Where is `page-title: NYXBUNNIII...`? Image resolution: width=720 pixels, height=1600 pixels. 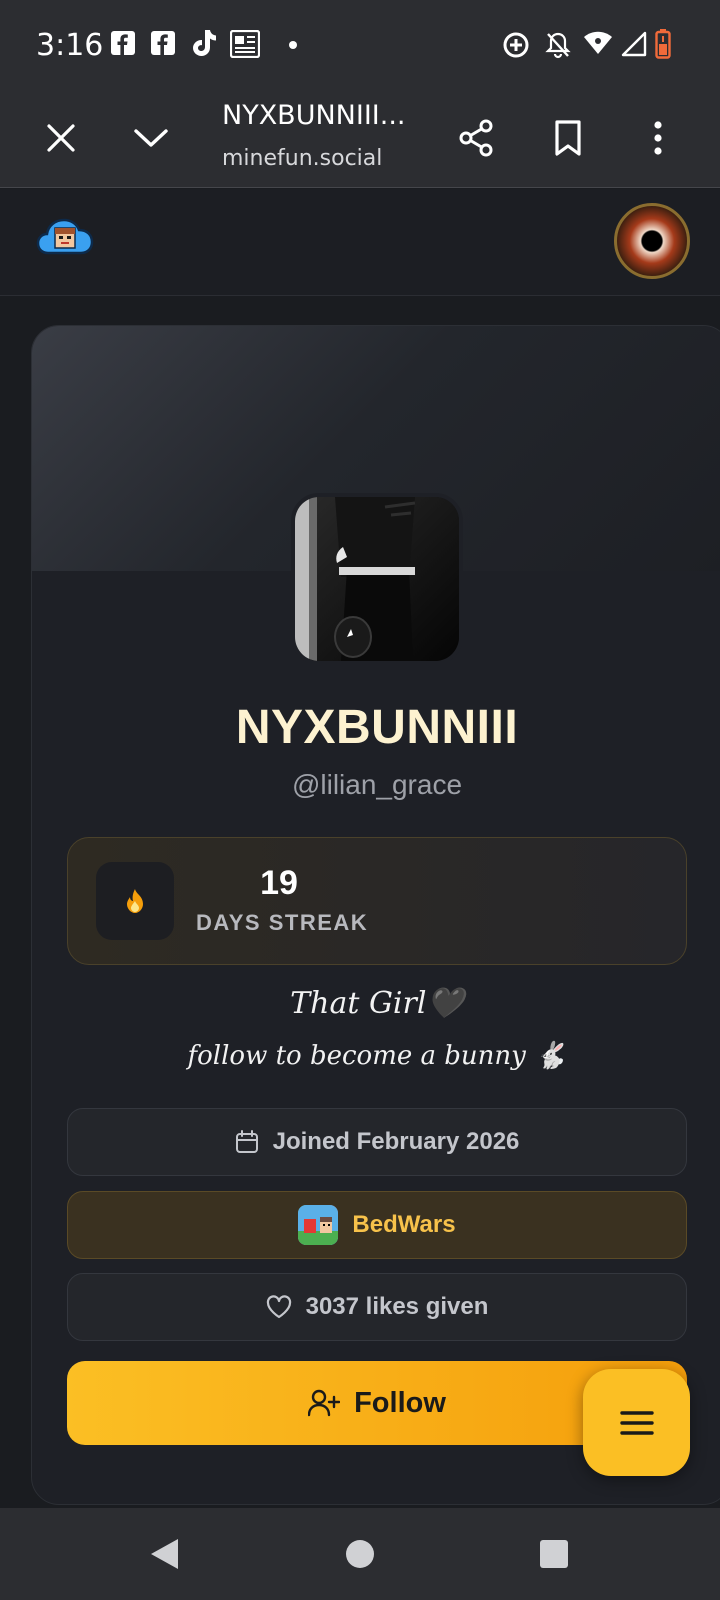
page-title: NYXBUNNIII... is located at coordinates (314, 115).